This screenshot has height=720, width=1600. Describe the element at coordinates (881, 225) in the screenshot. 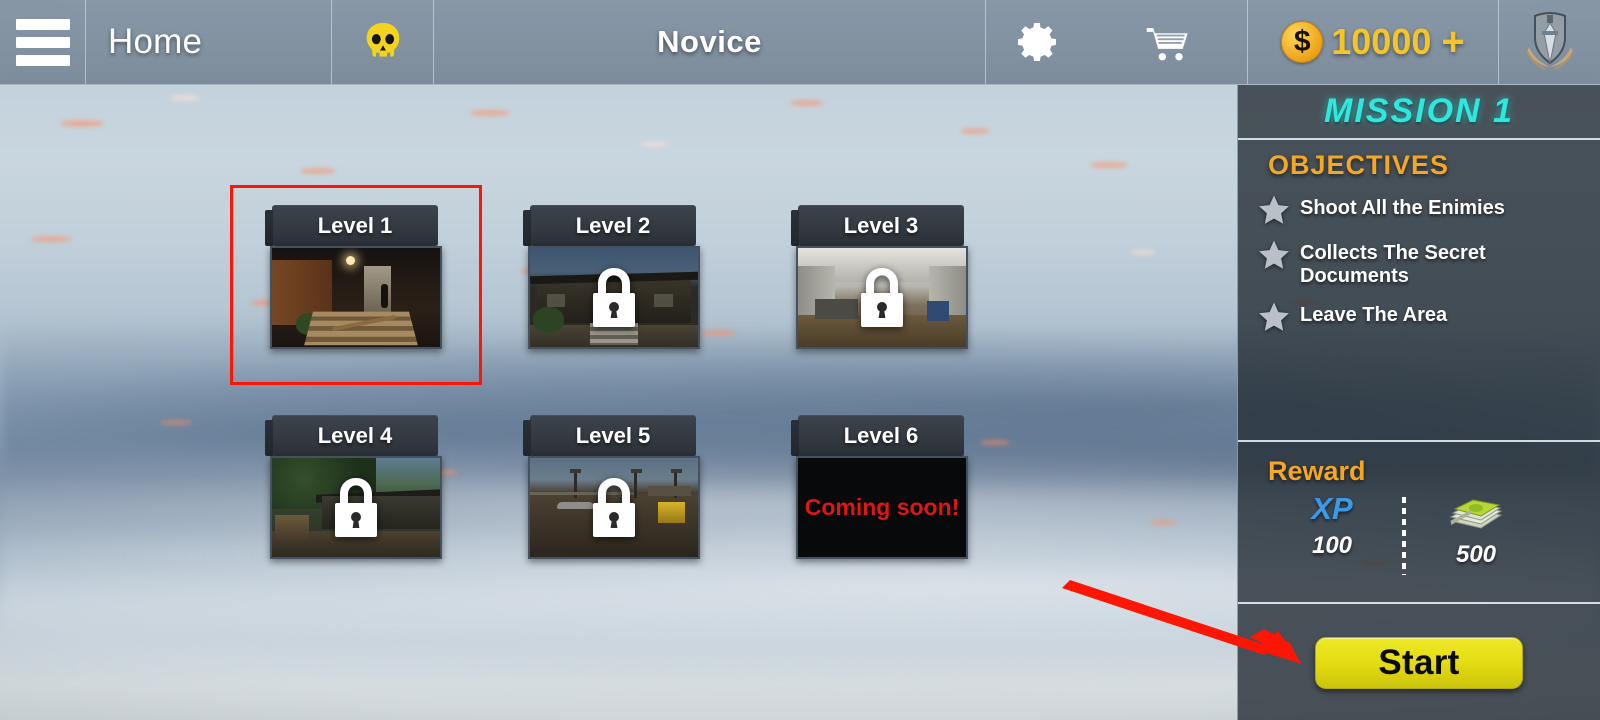

I see `level-label: Level 3` at that location.